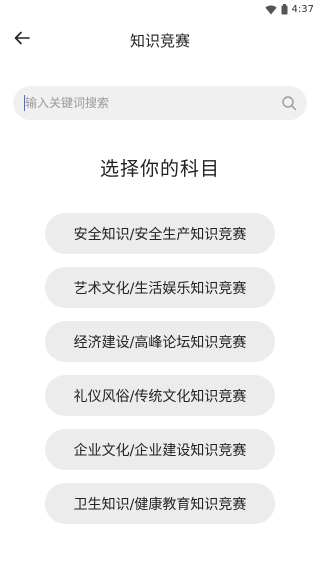 This screenshot has height=569, width=320. Describe the element at coordinates (160, 287) in the screenshot. I see `subject-button: 艺术文化/生活娱乐知识竞赛` at that location.